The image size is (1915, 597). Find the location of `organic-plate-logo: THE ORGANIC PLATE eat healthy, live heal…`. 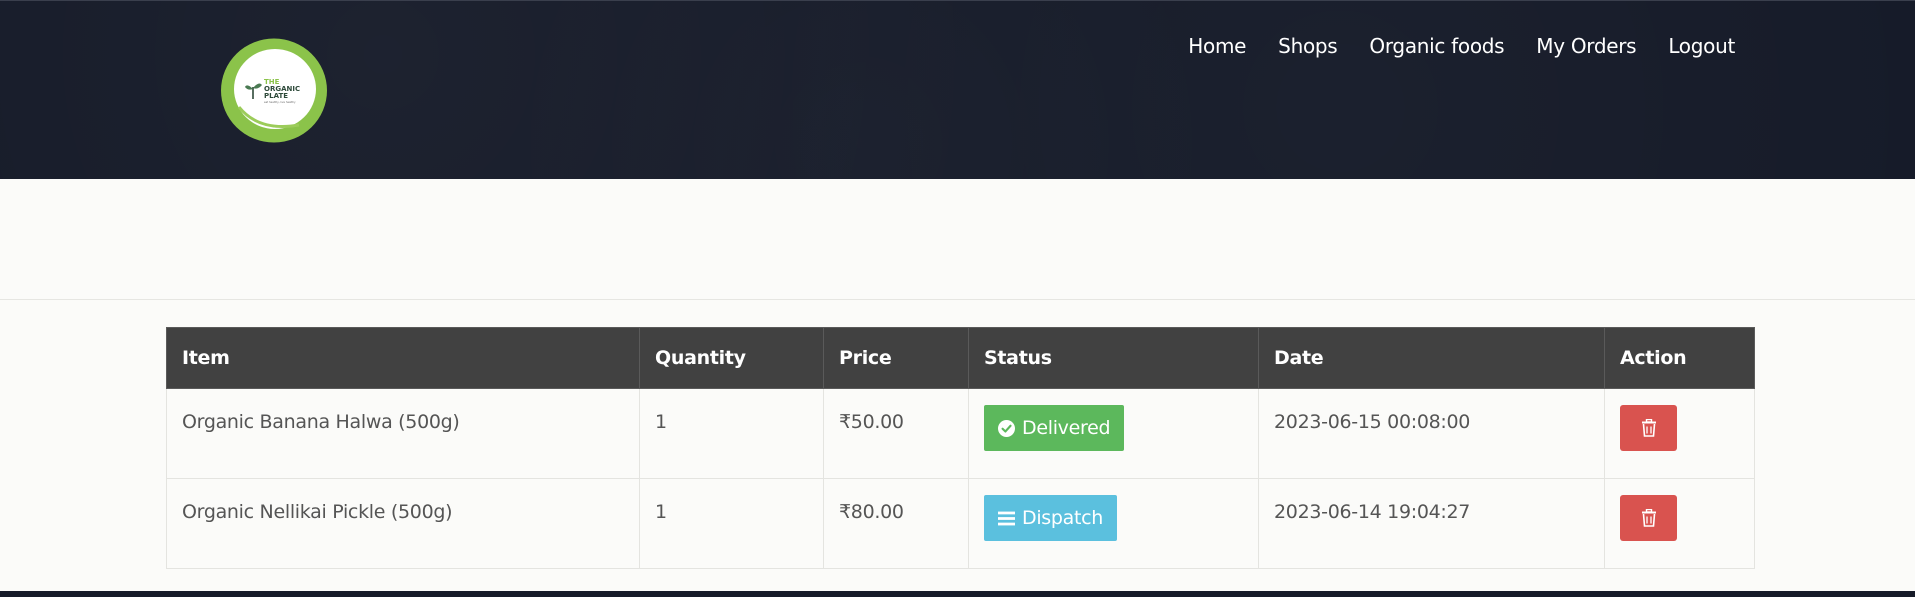

organic-plate-logo: THE ORGANIC PLATE eat healthy, live heal… is located at coordinates (274, 90).